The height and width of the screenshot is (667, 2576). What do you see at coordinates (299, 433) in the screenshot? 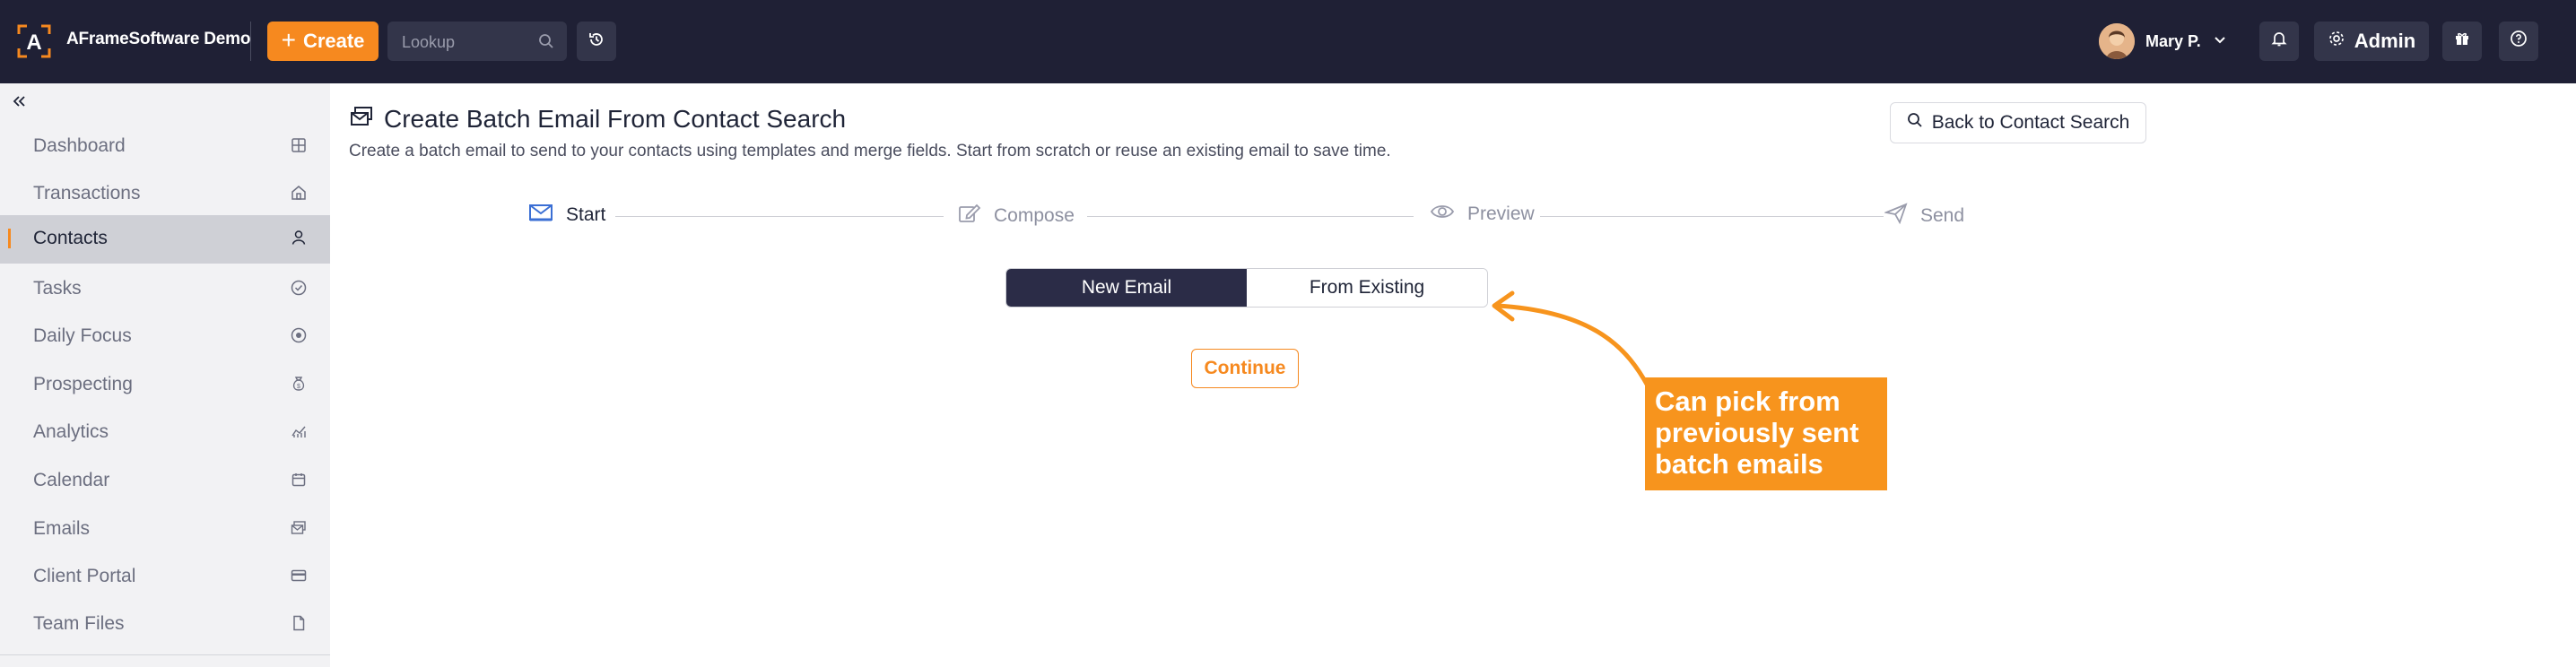
I see `chart-icon` at bounding box center [299, 433].